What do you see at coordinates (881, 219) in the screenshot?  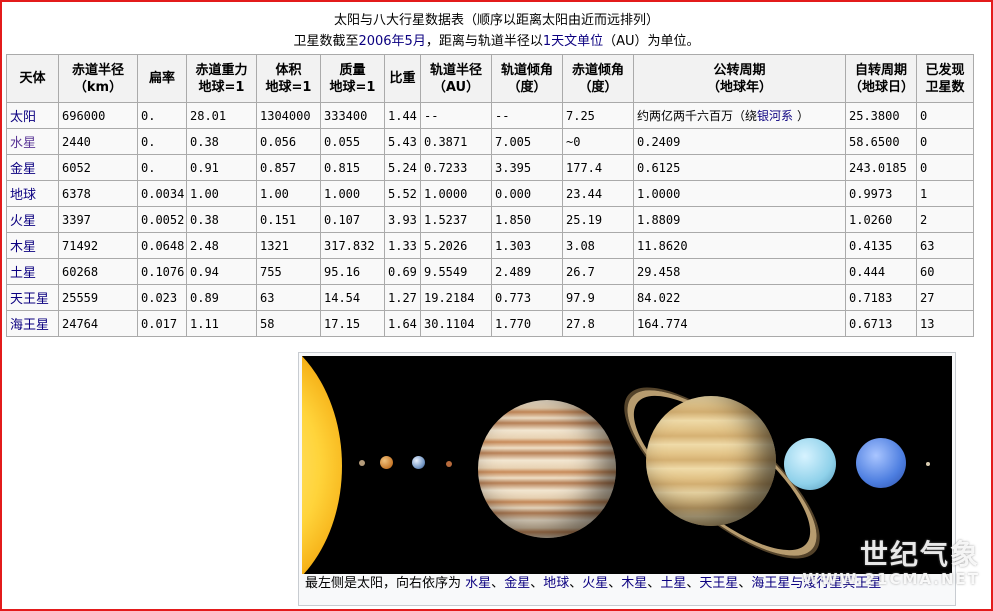 I see `table-cell: 1.0260` at bounding box center [881, 219].